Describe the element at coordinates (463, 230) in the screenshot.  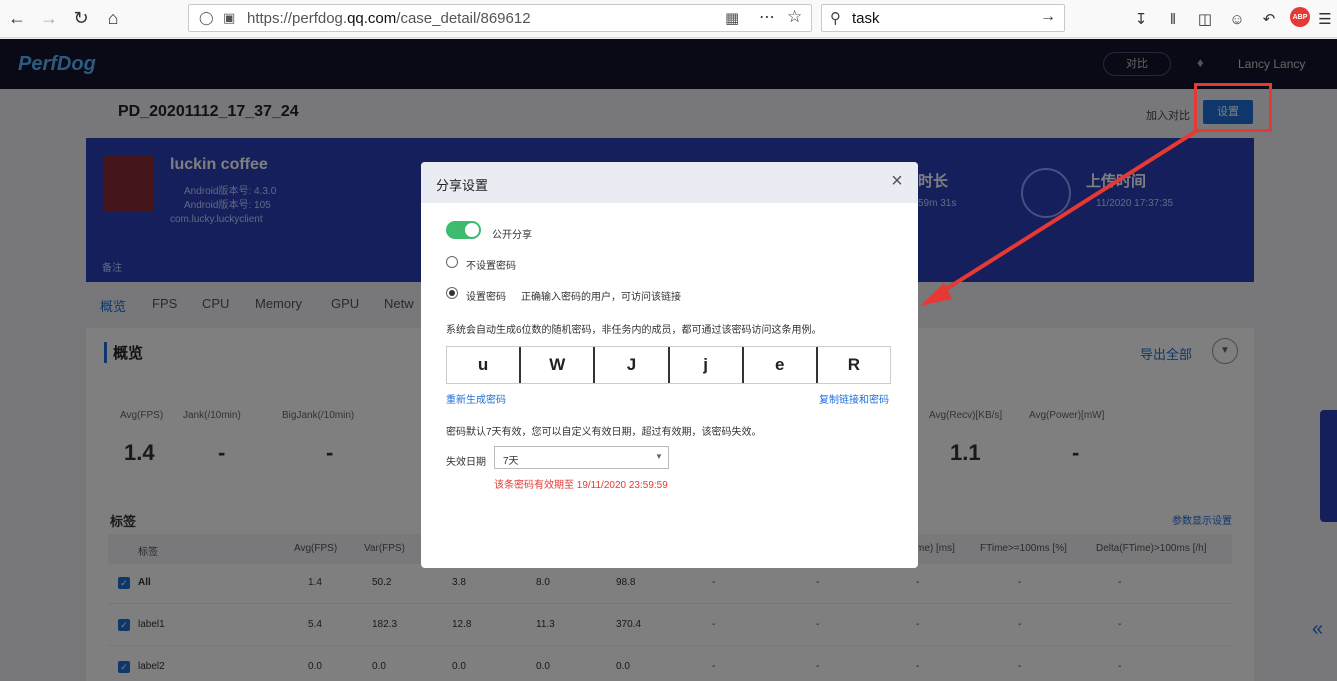
I see `public-share-toggle` at that location.